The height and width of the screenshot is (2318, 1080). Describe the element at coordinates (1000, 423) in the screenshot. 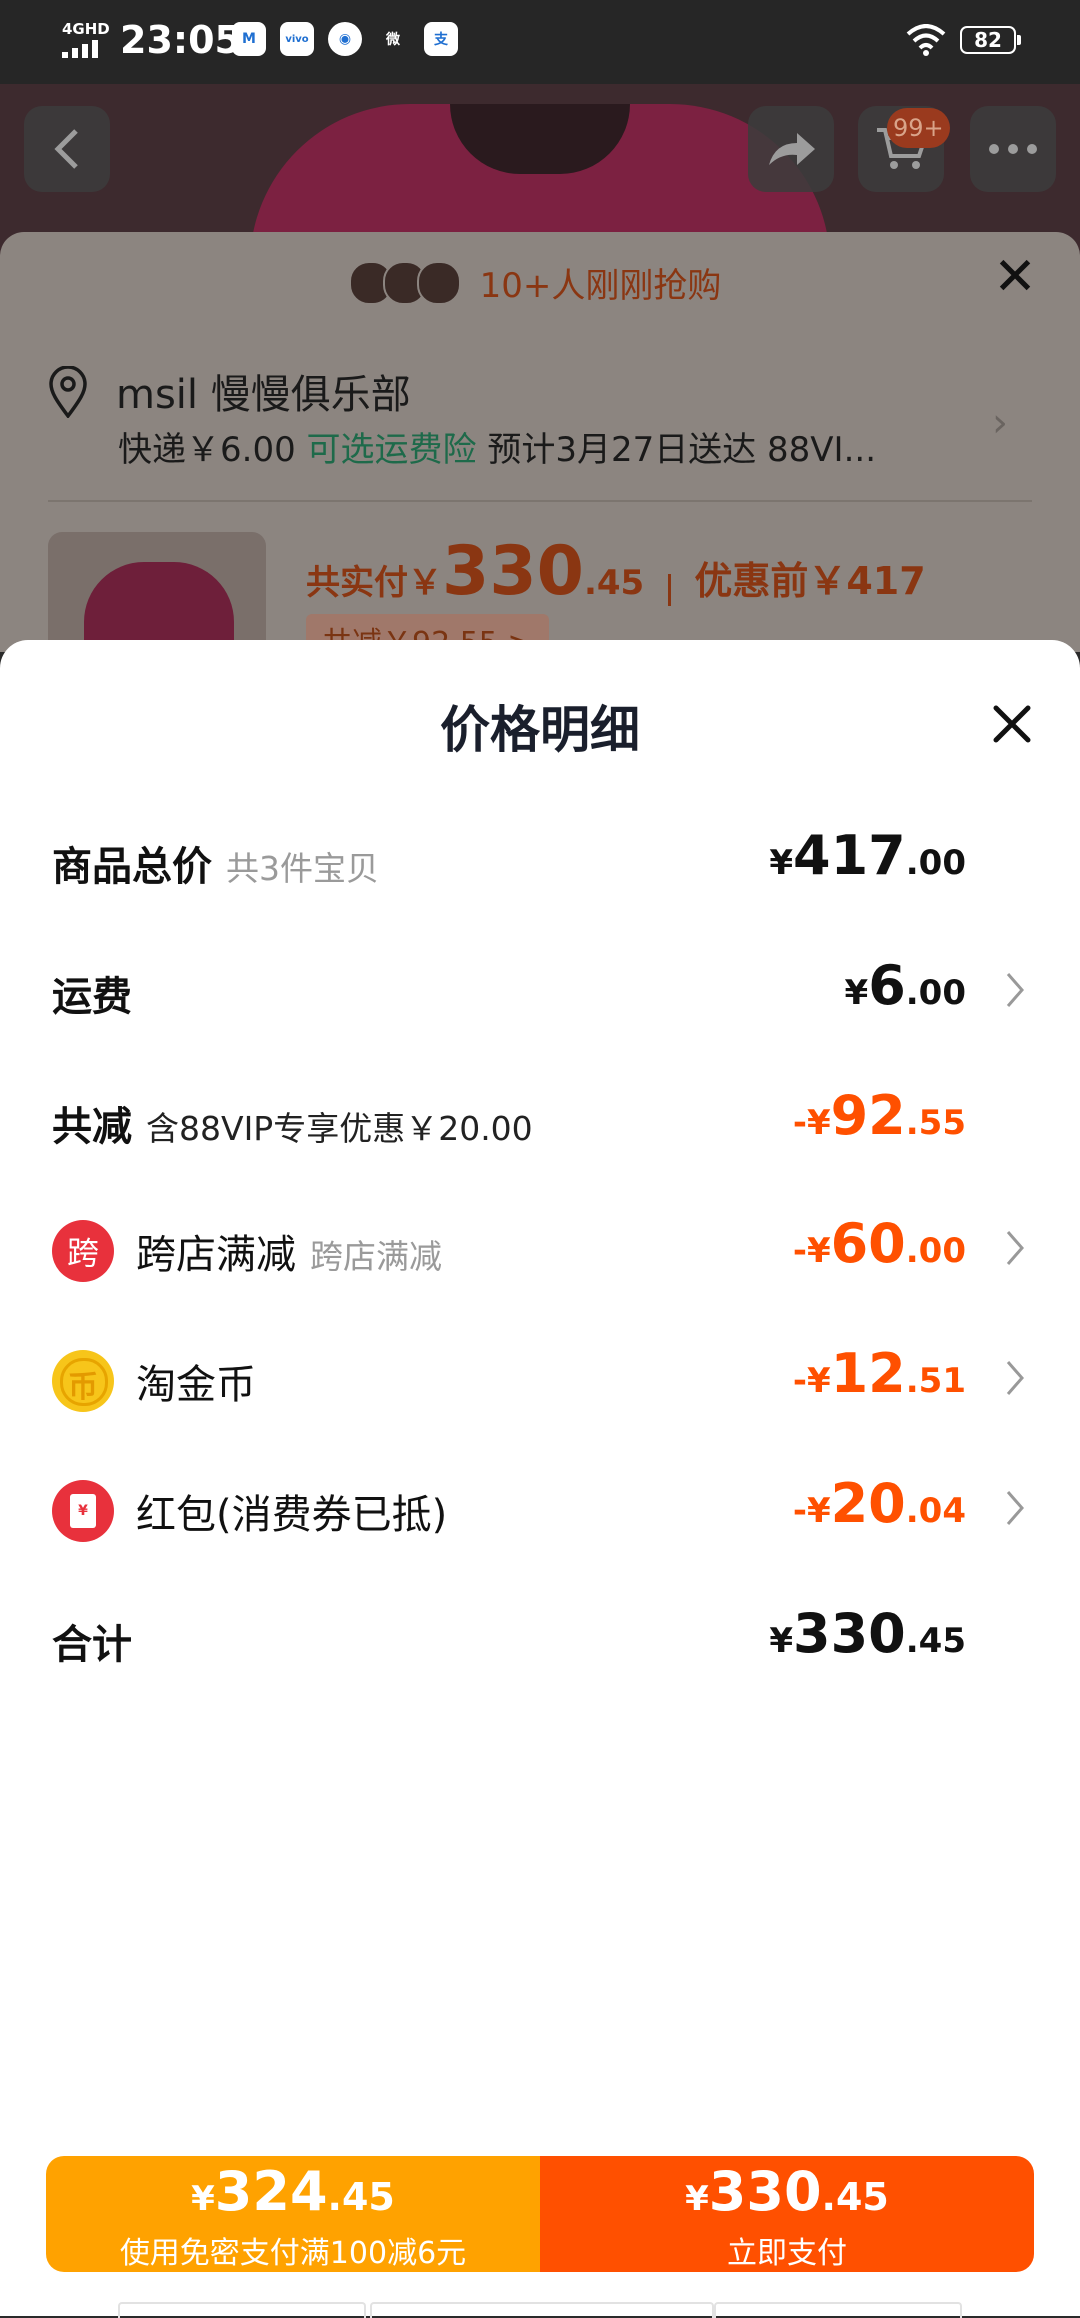

I see `chevron-right-icon: ›` at that location.